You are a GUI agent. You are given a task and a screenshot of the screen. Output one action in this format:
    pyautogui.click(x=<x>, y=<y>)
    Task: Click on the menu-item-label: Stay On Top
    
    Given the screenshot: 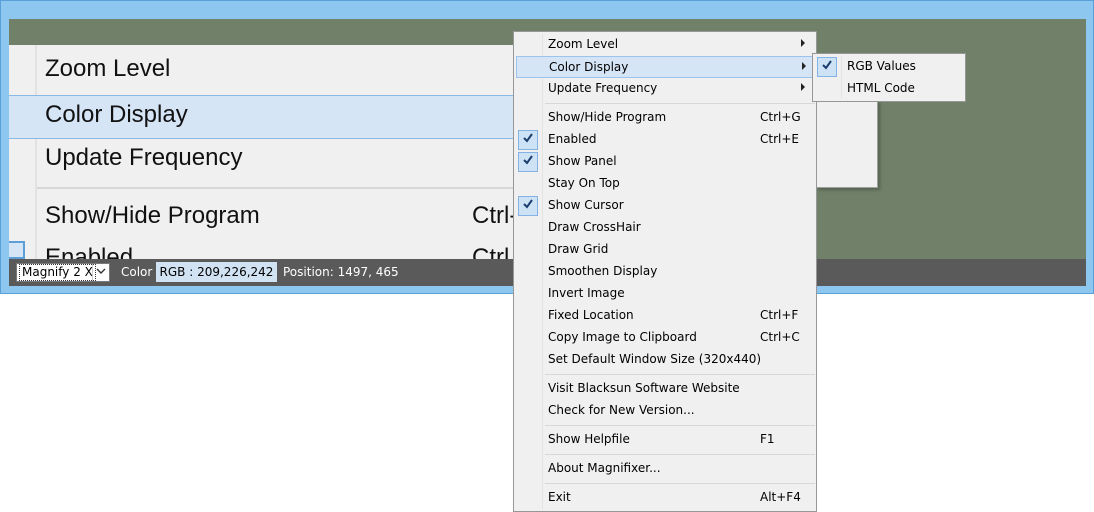 What is the action you would take?
    pyautogui.click(x=584, y=183)
    